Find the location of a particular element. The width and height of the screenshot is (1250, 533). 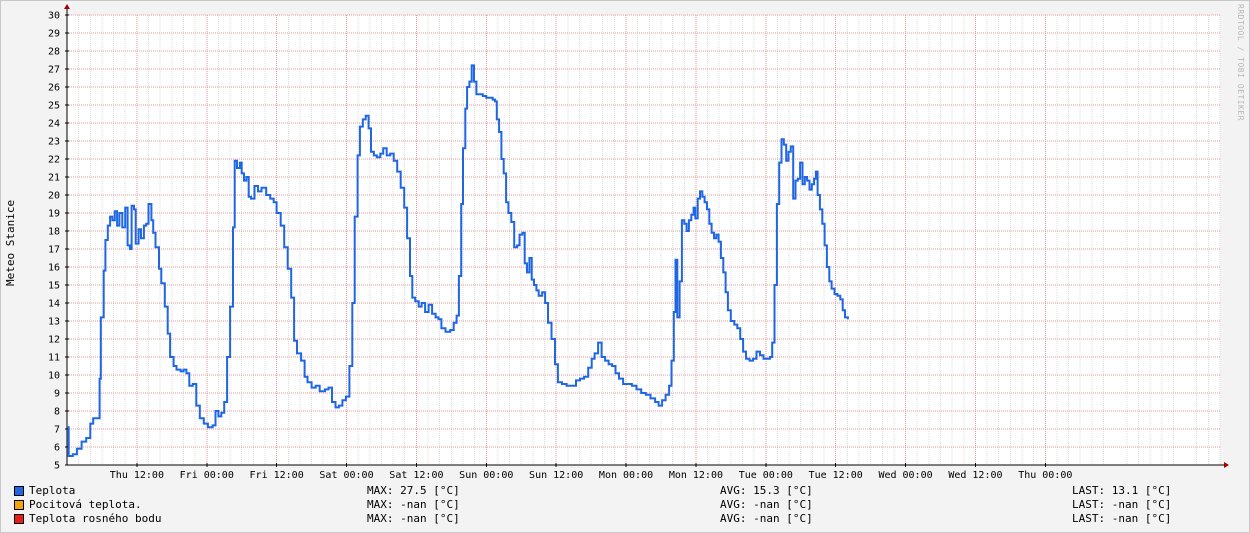

y-tick-label: 27 is located at coordinates (54, 70).